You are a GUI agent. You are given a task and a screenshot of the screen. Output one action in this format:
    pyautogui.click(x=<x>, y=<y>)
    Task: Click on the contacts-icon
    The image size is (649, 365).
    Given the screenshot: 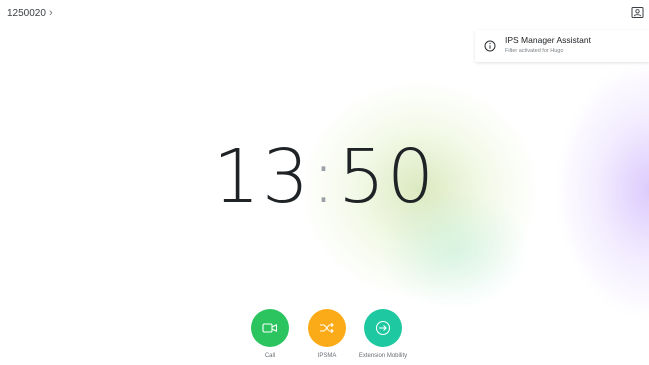 What is the action you would take?
    pyautogui.click(x=637, y=12)
    